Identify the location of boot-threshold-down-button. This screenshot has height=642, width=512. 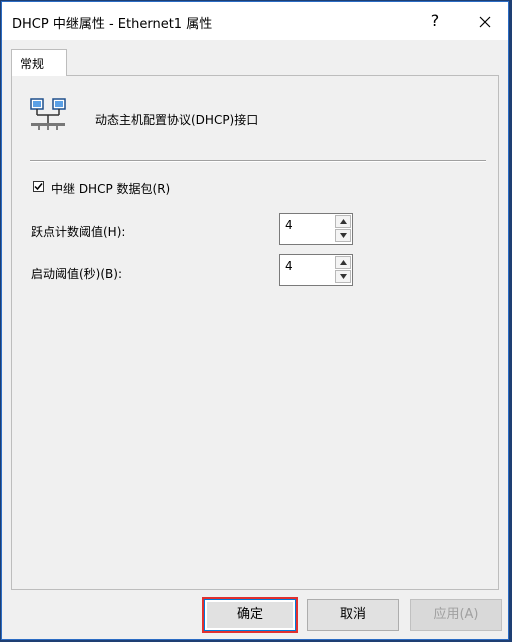
(343, 276).